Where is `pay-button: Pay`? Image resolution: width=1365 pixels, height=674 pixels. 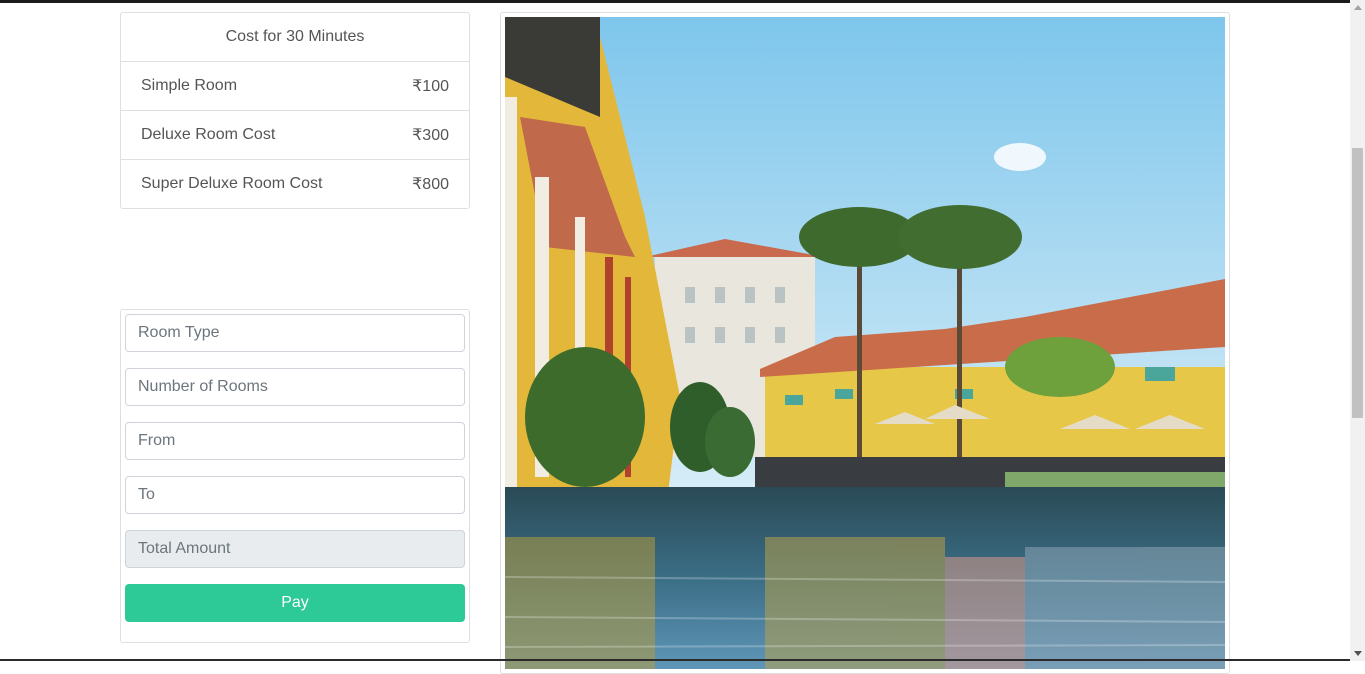 pay-button: Pay is located at coordinates (295, 603).